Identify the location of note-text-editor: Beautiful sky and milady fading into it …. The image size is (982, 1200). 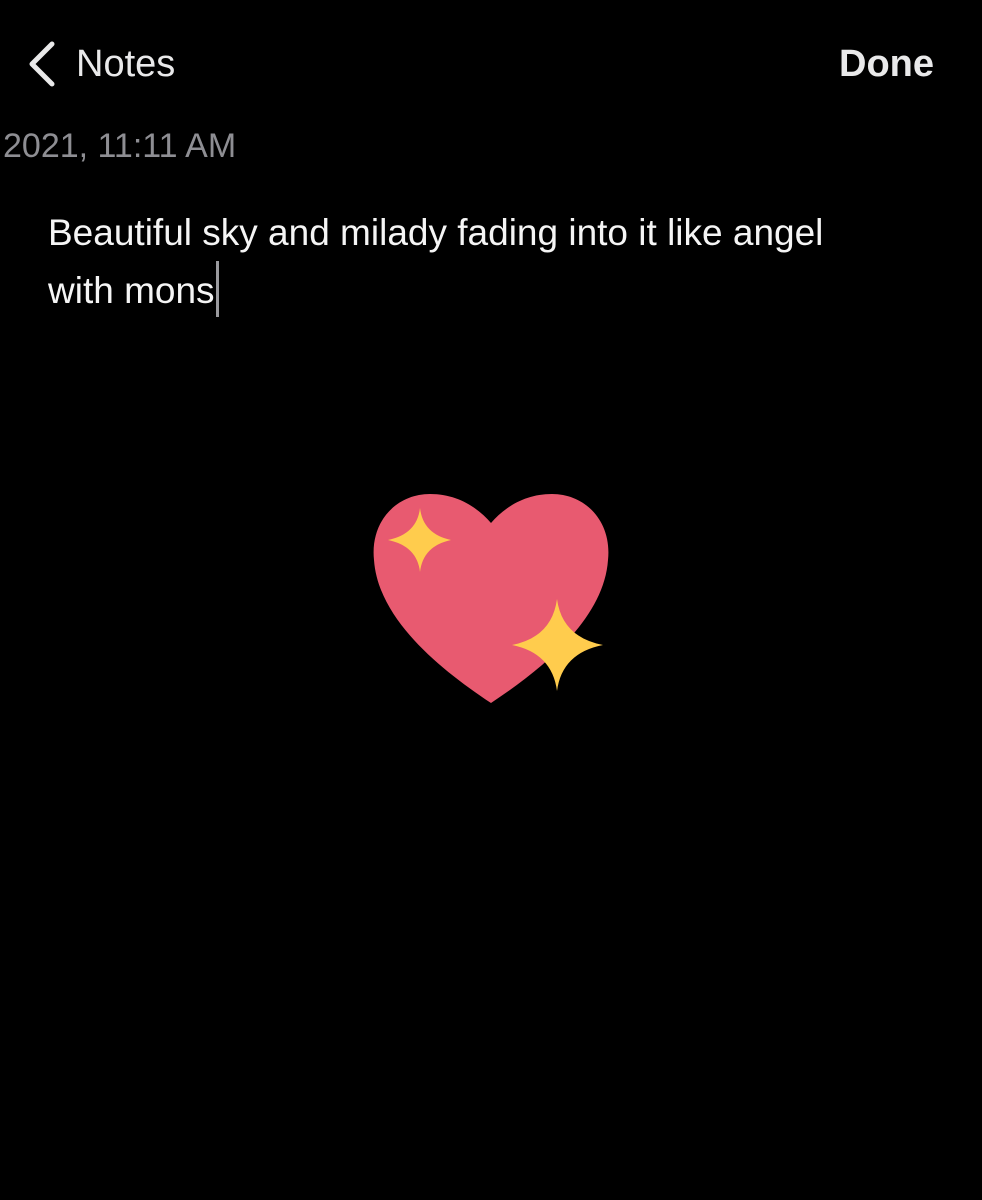
(493, 261).